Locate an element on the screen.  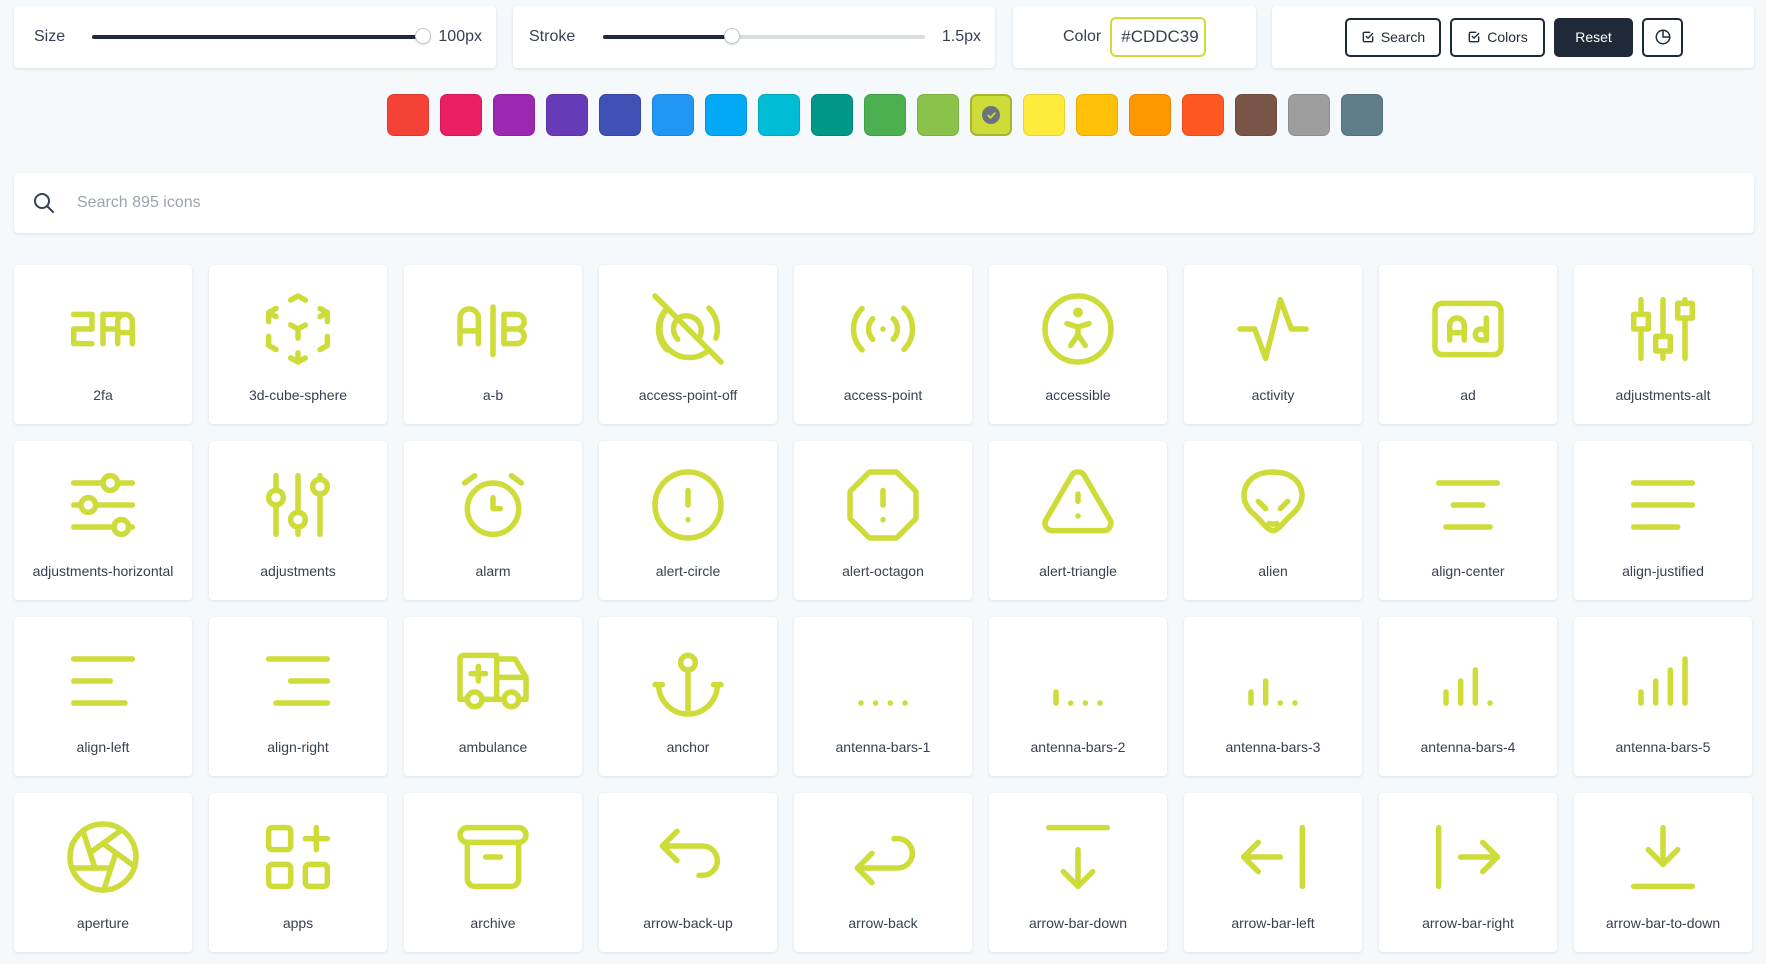
search-input is located at coordinates (915, 203).